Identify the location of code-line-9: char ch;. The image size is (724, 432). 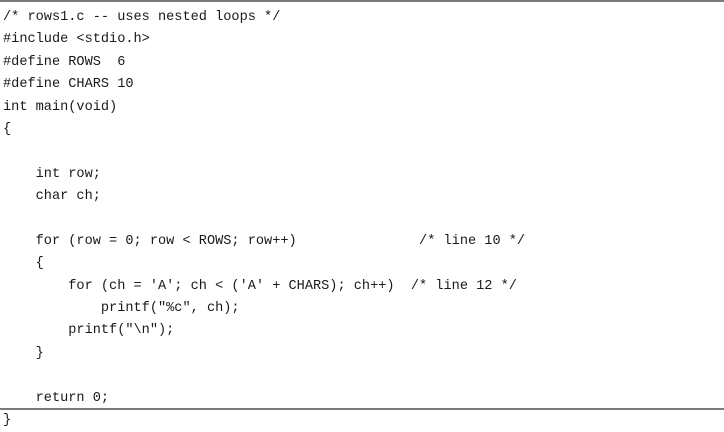
(52, 197).